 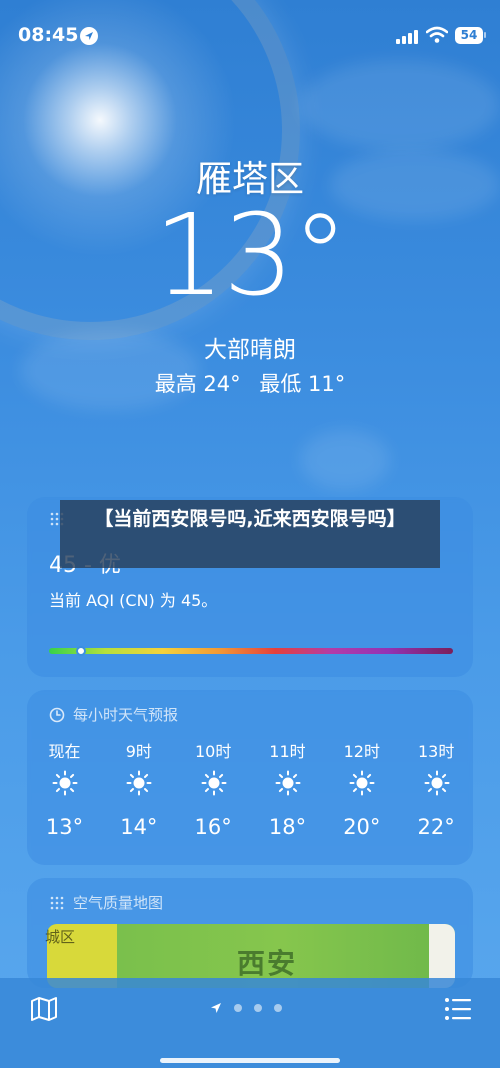 What do you see at coordinates (246, 1008) in the screenshot?
I see `page-indicator` at bounding box center [246, 1008].